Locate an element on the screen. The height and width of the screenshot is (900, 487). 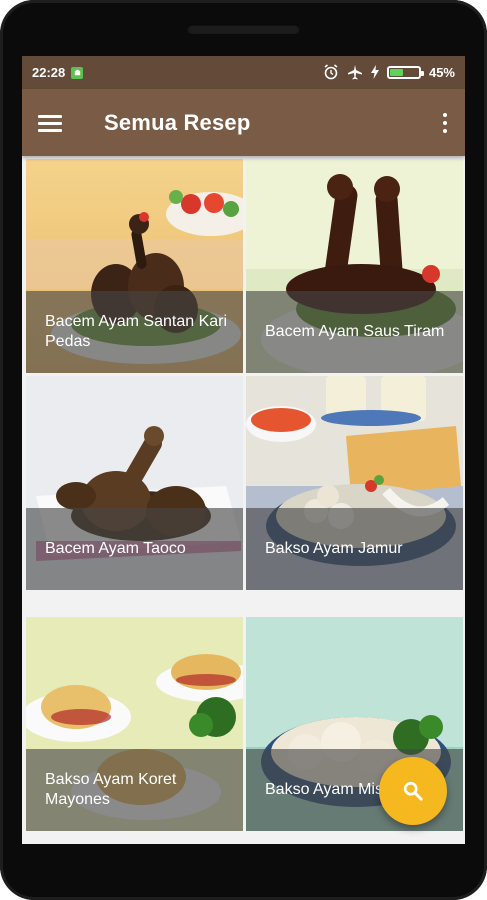
recipe-title: Bakso Ayam Koret Mayones is located at coordinates (134, 790).